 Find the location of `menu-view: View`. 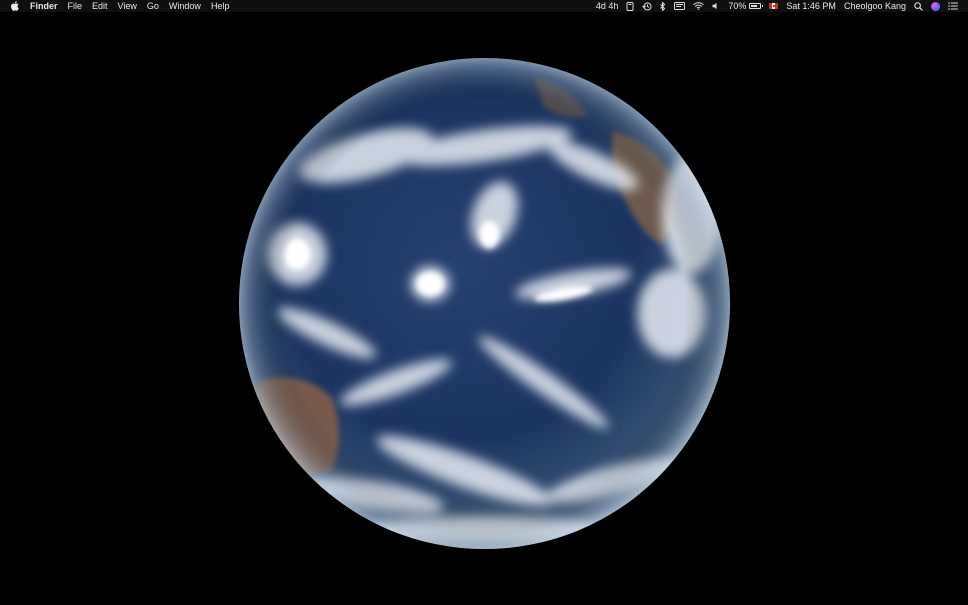

menu-view: View is located at coordinates (127, 6).